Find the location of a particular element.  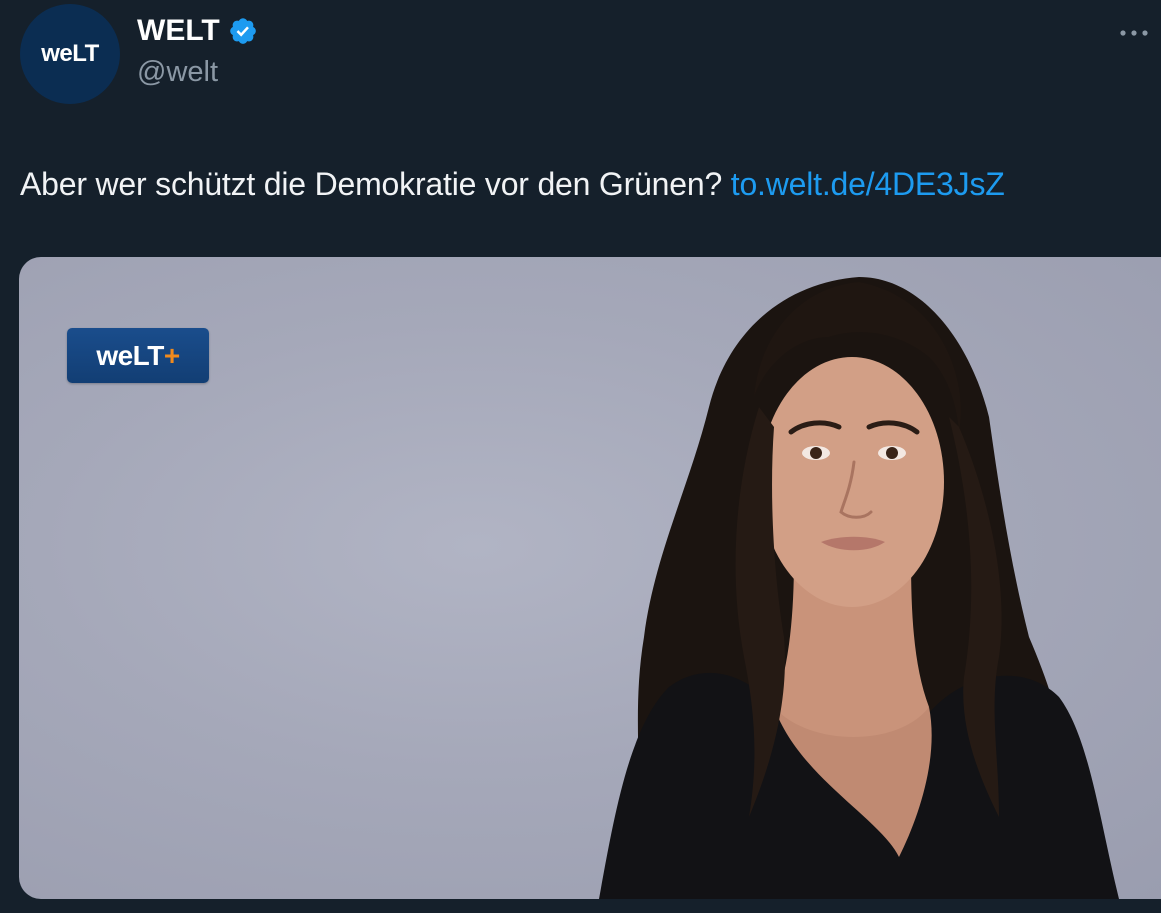

more-options-button is located at coordinates (1134, 33).